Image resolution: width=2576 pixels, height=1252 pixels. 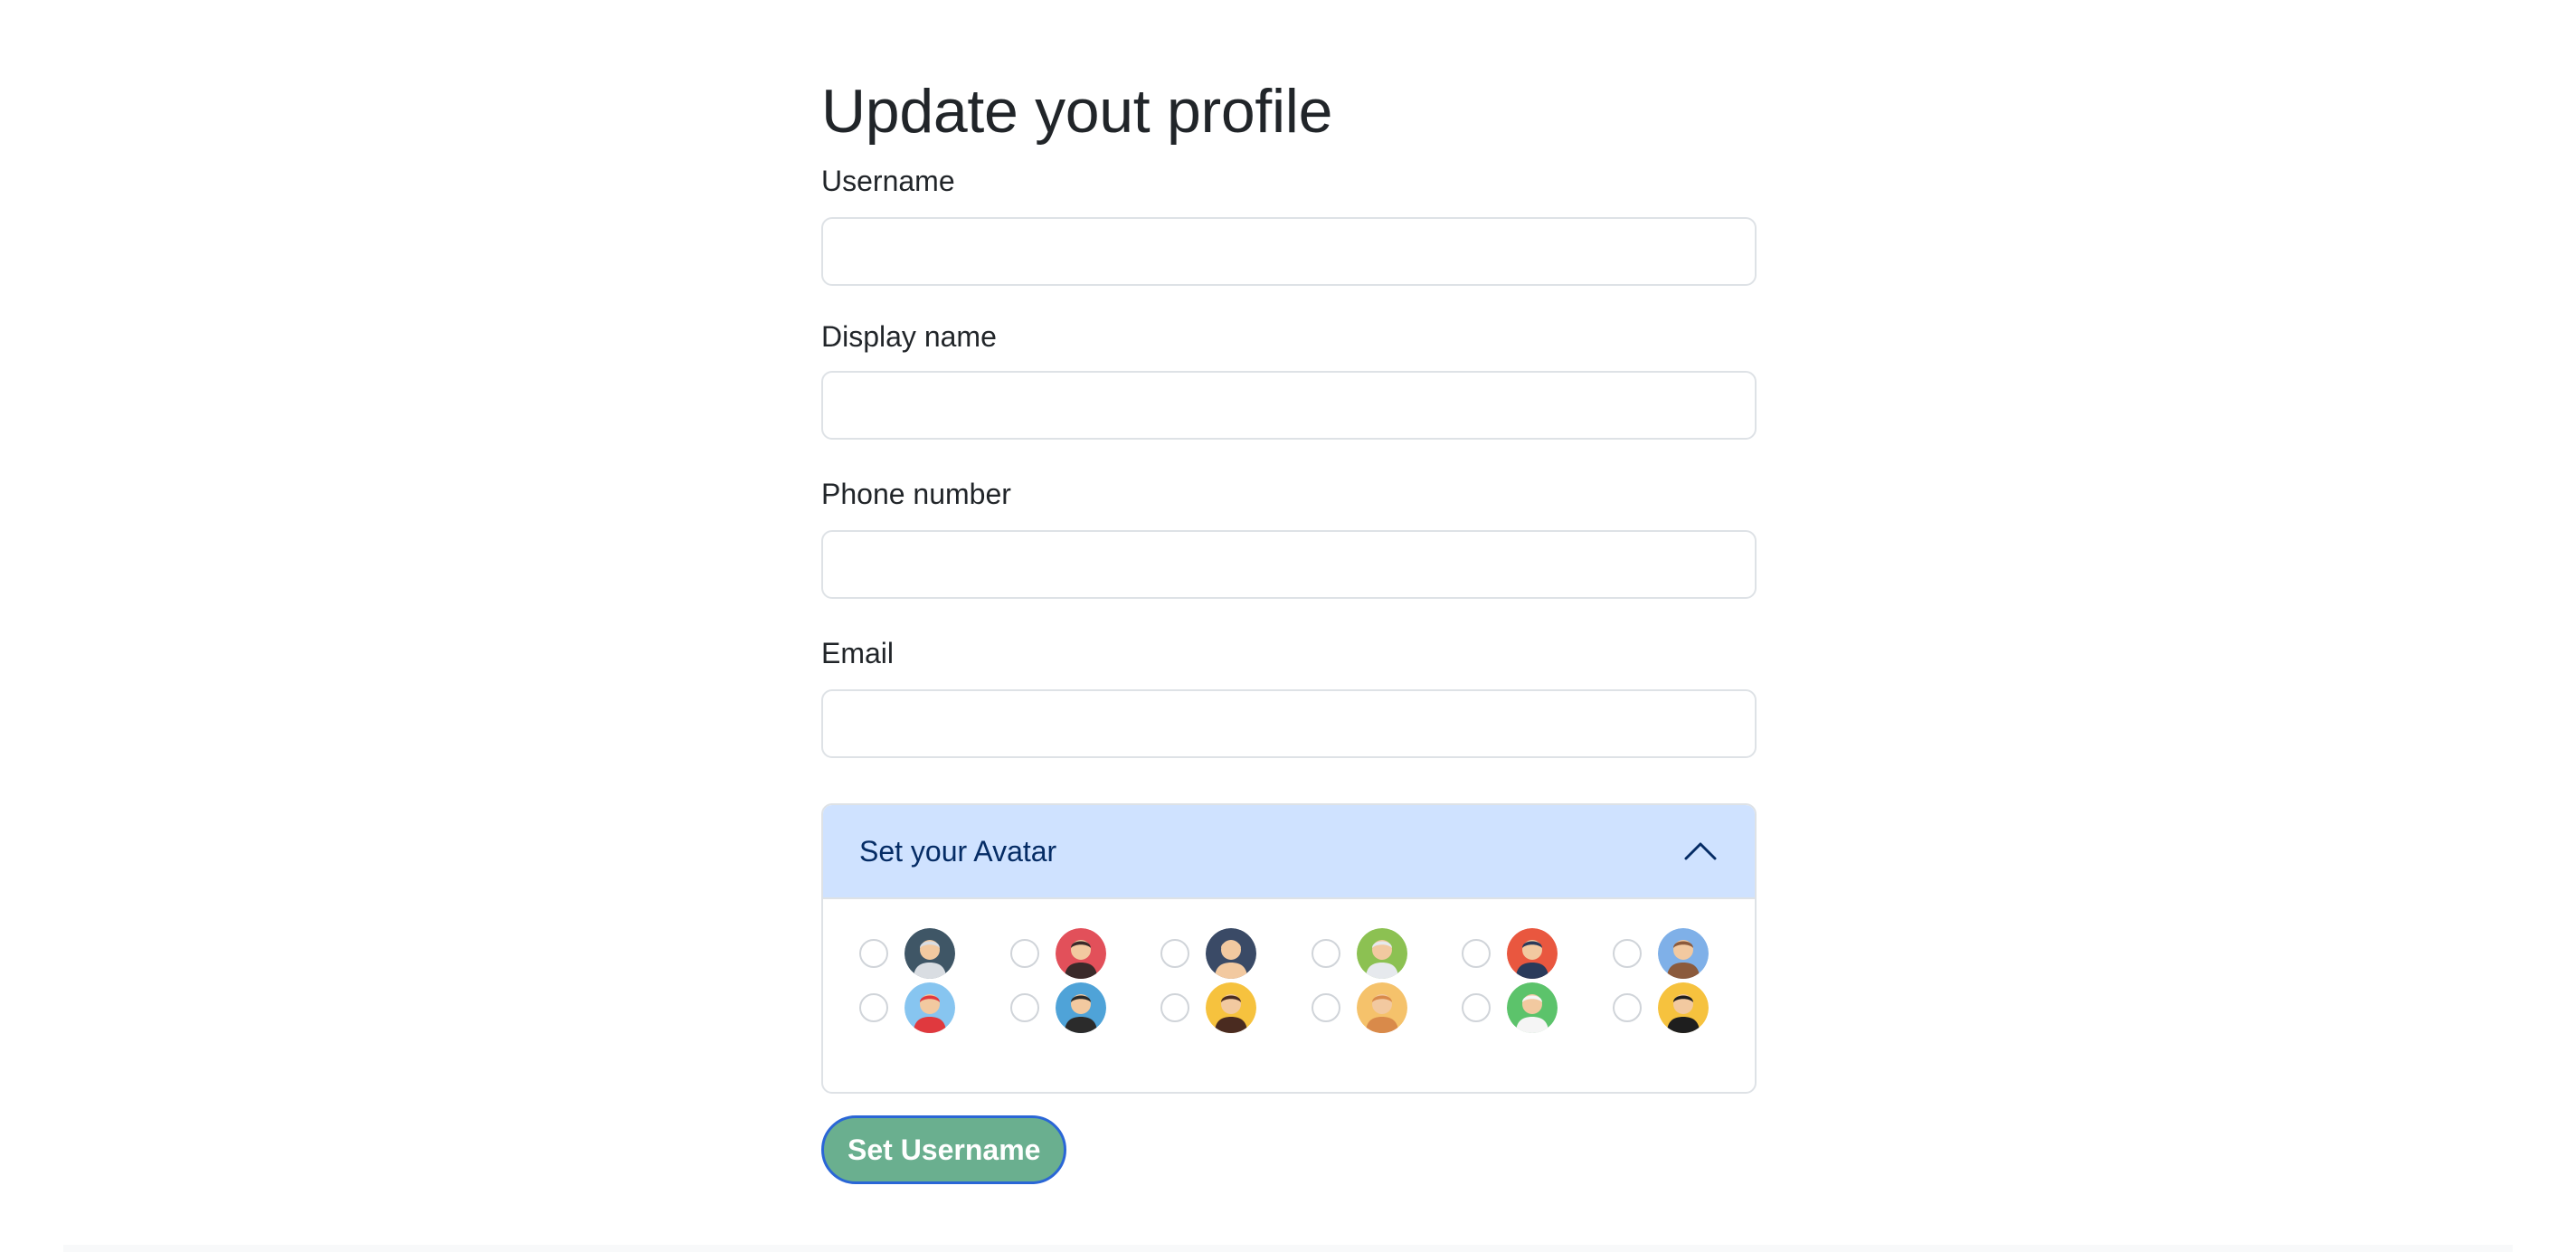 I want to click on display-name-field-group: Display name, so click(x=1289, y=379).